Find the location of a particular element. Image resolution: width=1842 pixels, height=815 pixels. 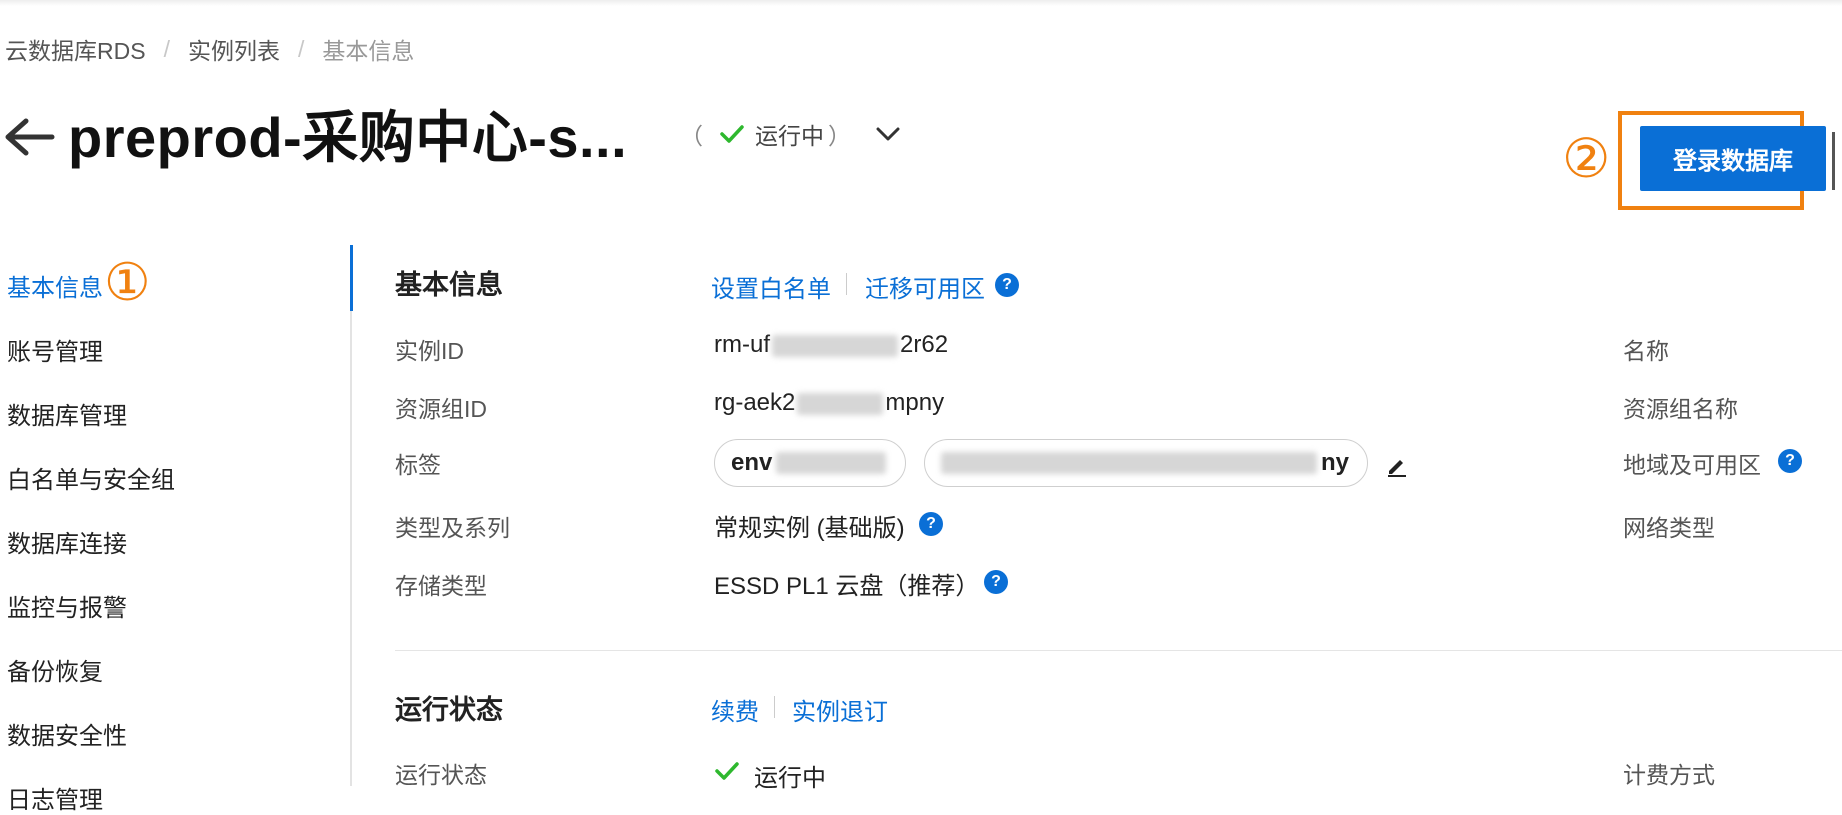

chevron-down-icon is located at coordinates (888, 134).